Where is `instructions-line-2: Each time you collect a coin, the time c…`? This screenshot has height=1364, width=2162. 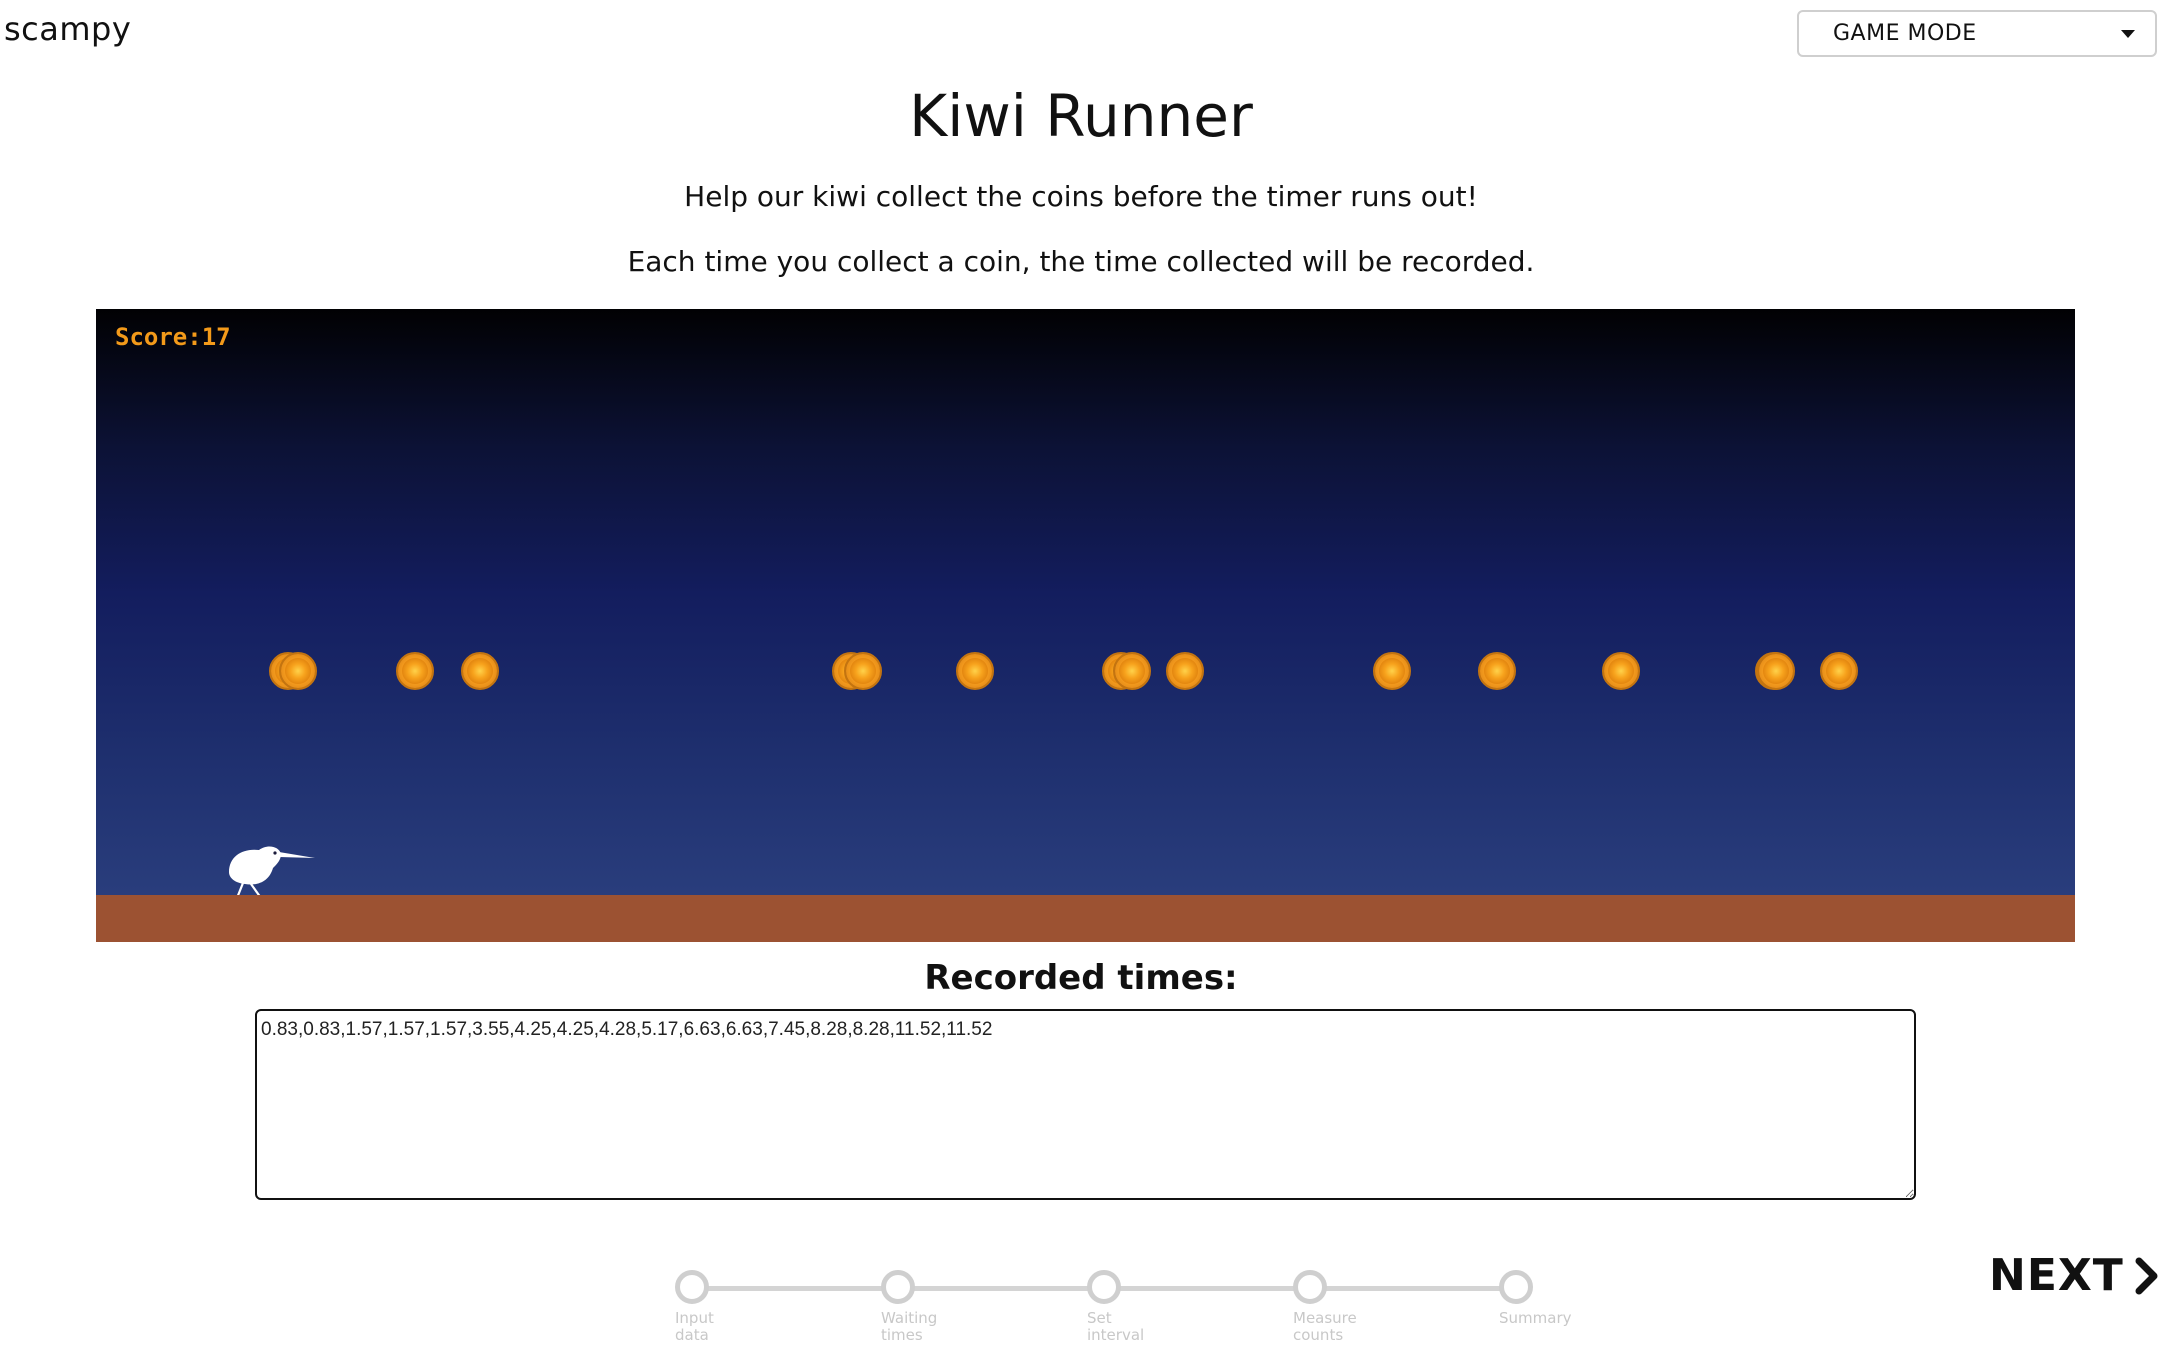 instructions-line-2: Each time you collect a coin, the time c… is located at coordinates (1081, 261).